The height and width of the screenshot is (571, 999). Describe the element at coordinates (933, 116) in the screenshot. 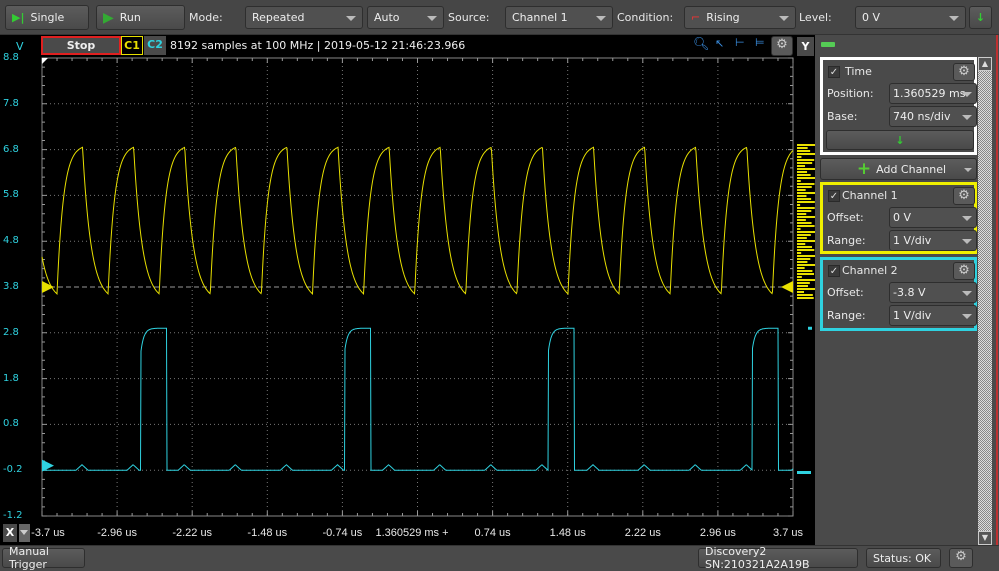

I see `base-input: 740 ns/div` at that location.